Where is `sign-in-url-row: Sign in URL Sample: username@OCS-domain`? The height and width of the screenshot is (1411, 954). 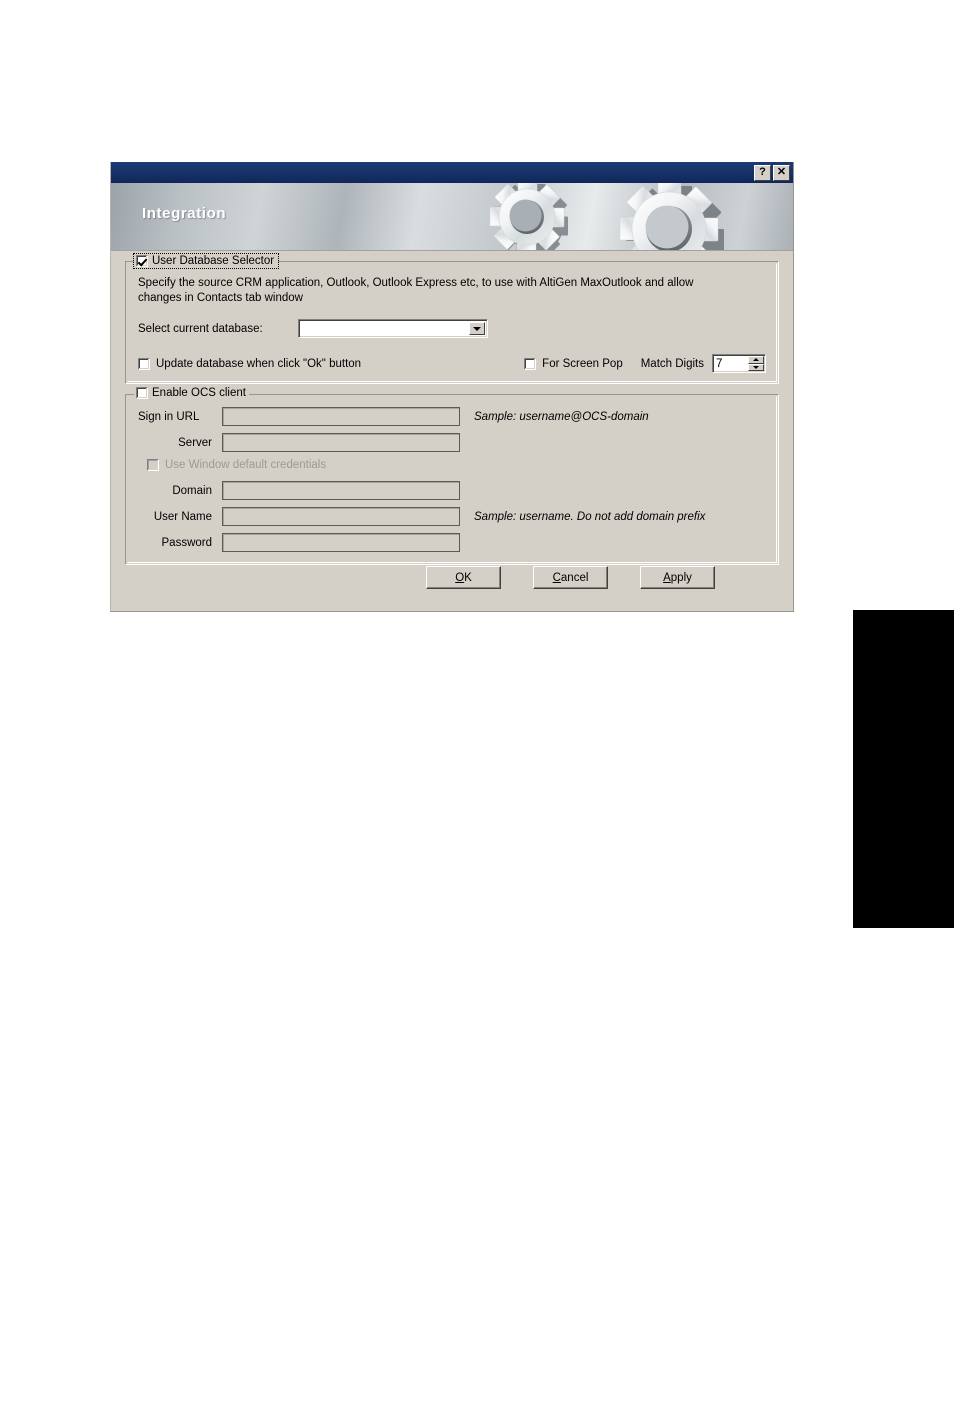
sign-in-url-row: Sign in URL Sample: username@OCS-domain is located at coordinates (452, 416).